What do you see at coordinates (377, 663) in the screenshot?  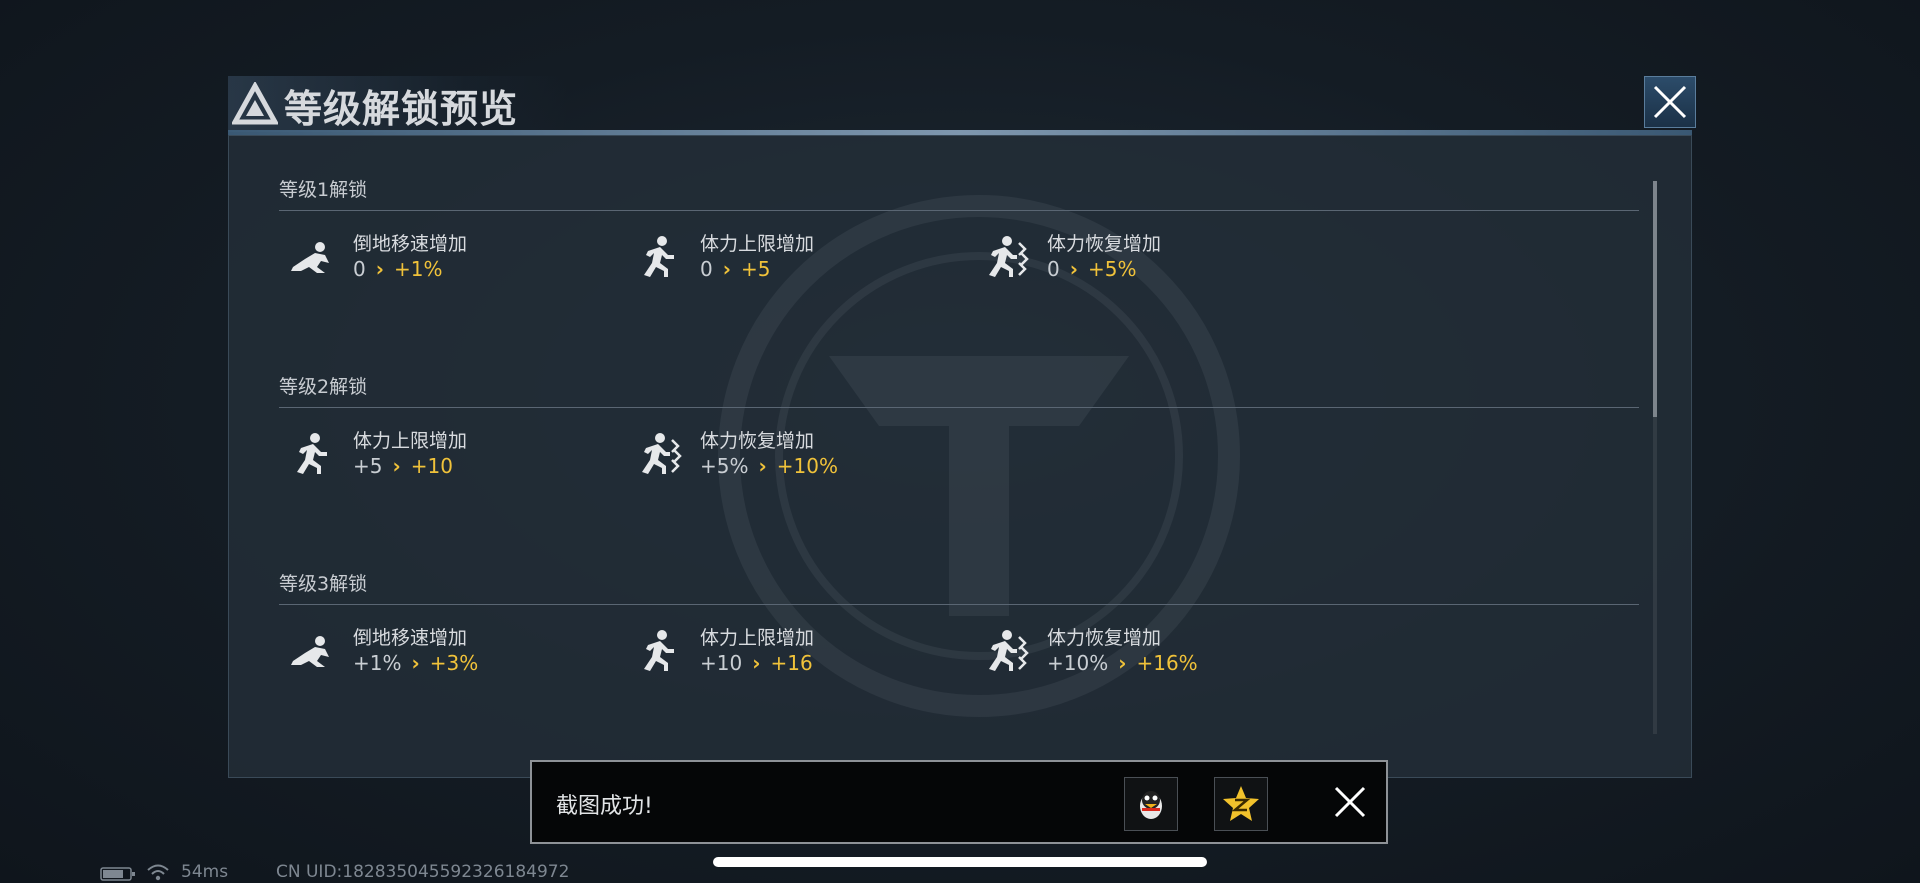 I see `value-from: +1%` at bounding box center [377, 663].